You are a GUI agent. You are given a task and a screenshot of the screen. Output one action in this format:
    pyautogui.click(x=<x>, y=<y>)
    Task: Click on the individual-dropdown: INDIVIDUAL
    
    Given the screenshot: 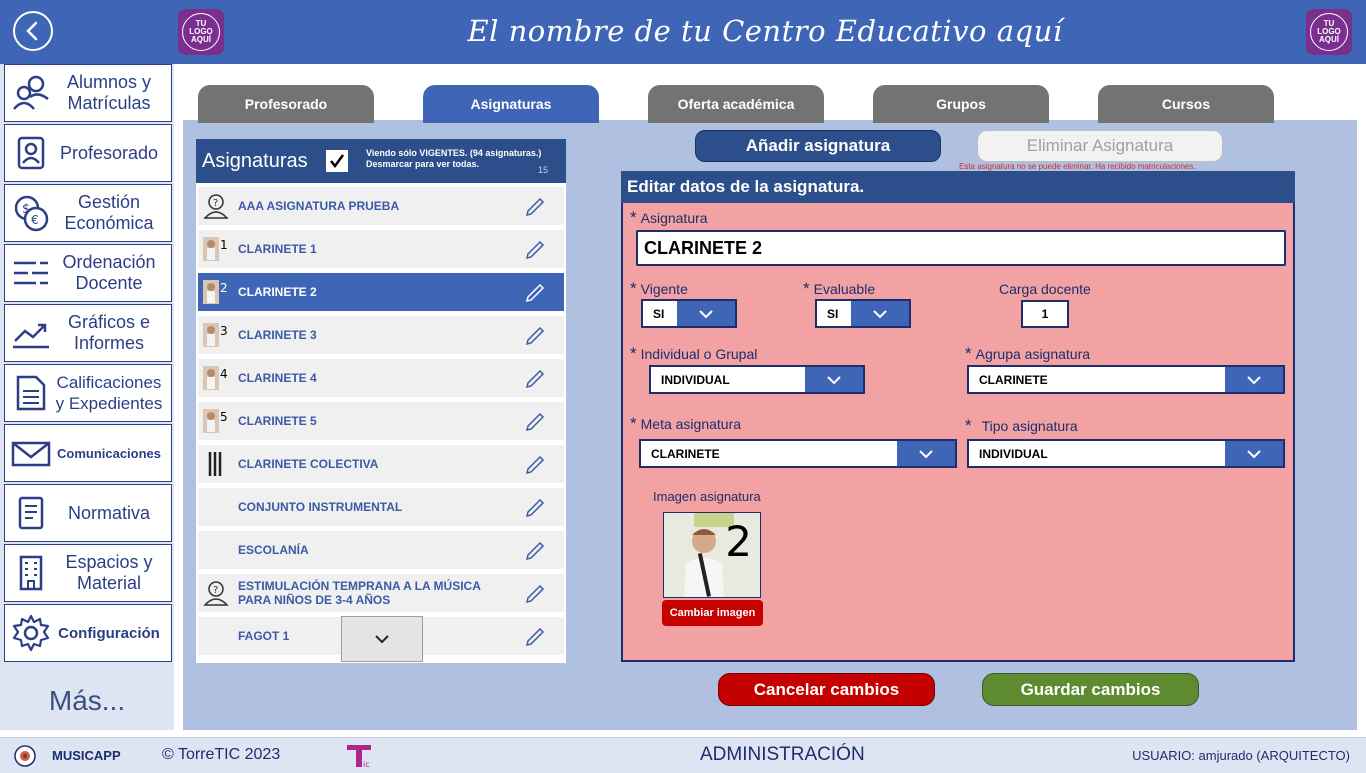 What is the action you would take?
    pyautogui.click(x=757, y=379)
    